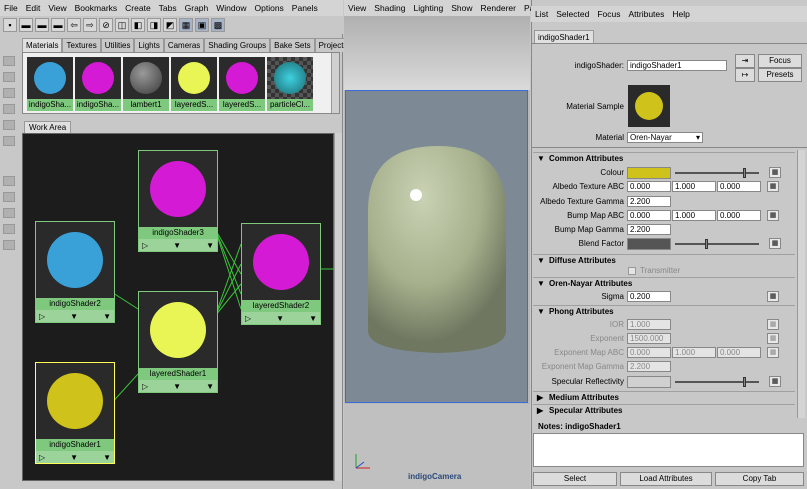 The image size is (807, 489). What do you see at coordinates (649, 324) in the screenshot?
I see `ior-field: 1.000` at bounding box center [649, 324].